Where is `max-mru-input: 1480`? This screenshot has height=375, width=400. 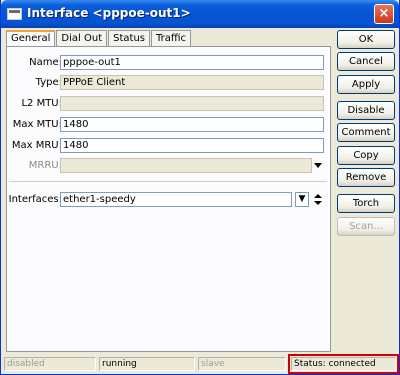 max-mru-input: 1480 is located at coordinates (192, 145).